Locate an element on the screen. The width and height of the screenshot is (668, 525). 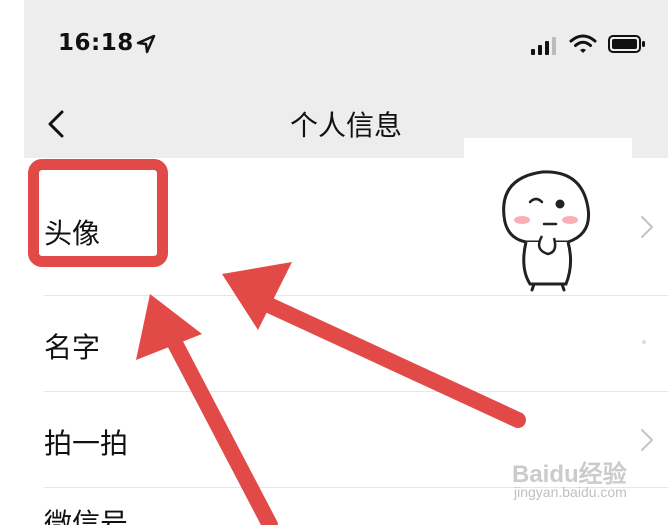
list-item-label: 拍一拍 is located at coordinates (86, 443).